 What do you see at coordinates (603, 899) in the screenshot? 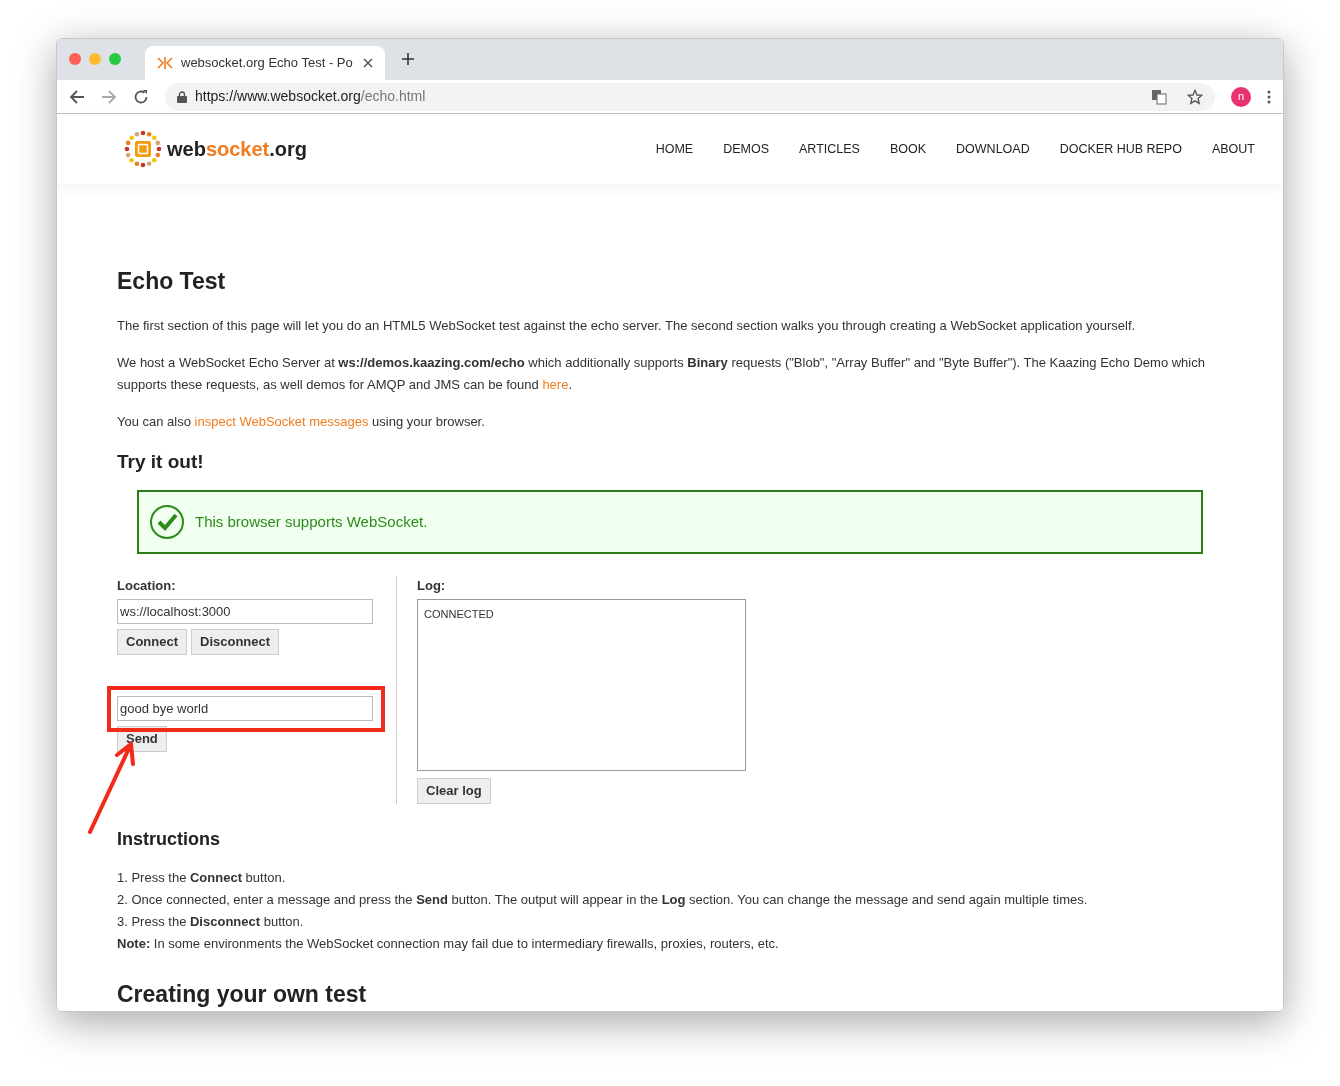
I see `instruction-line: 2. Once connected, enter a message and press the Send button. The output will appear in the Log section. You can change the message and send again multiple times.` at bounding box center [603, 899].